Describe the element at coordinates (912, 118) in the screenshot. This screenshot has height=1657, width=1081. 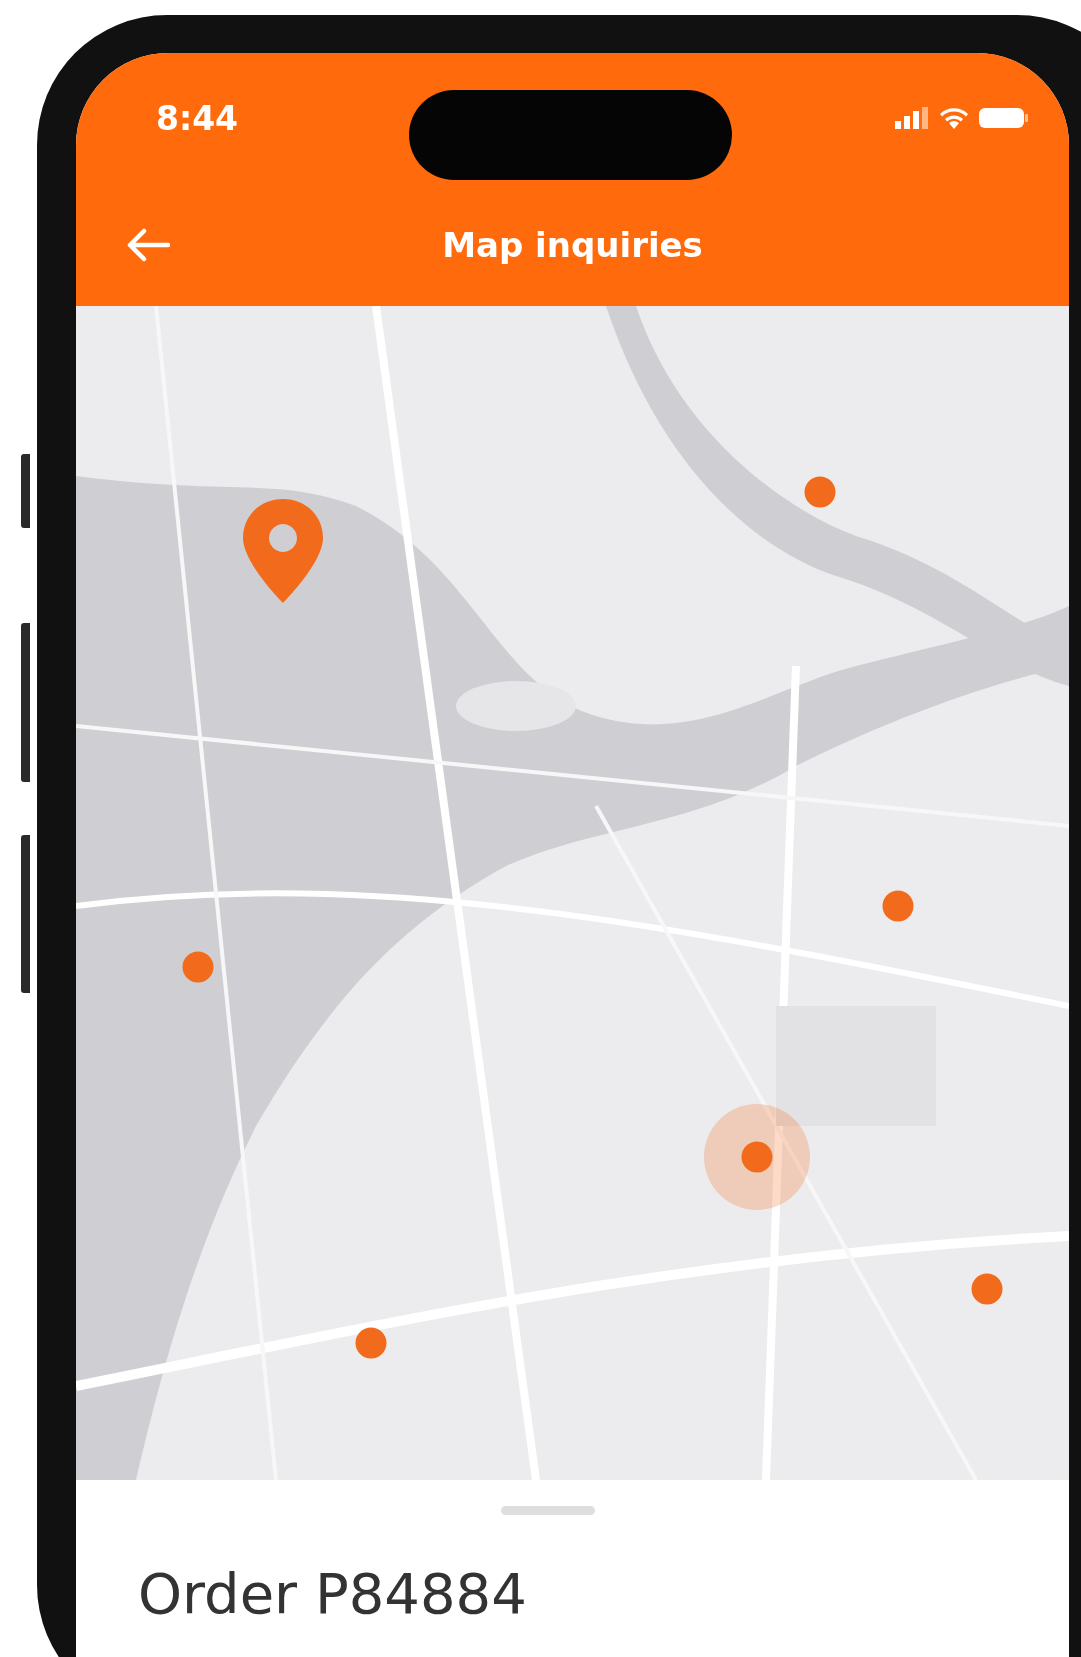
I see `signal-icon` at that location.